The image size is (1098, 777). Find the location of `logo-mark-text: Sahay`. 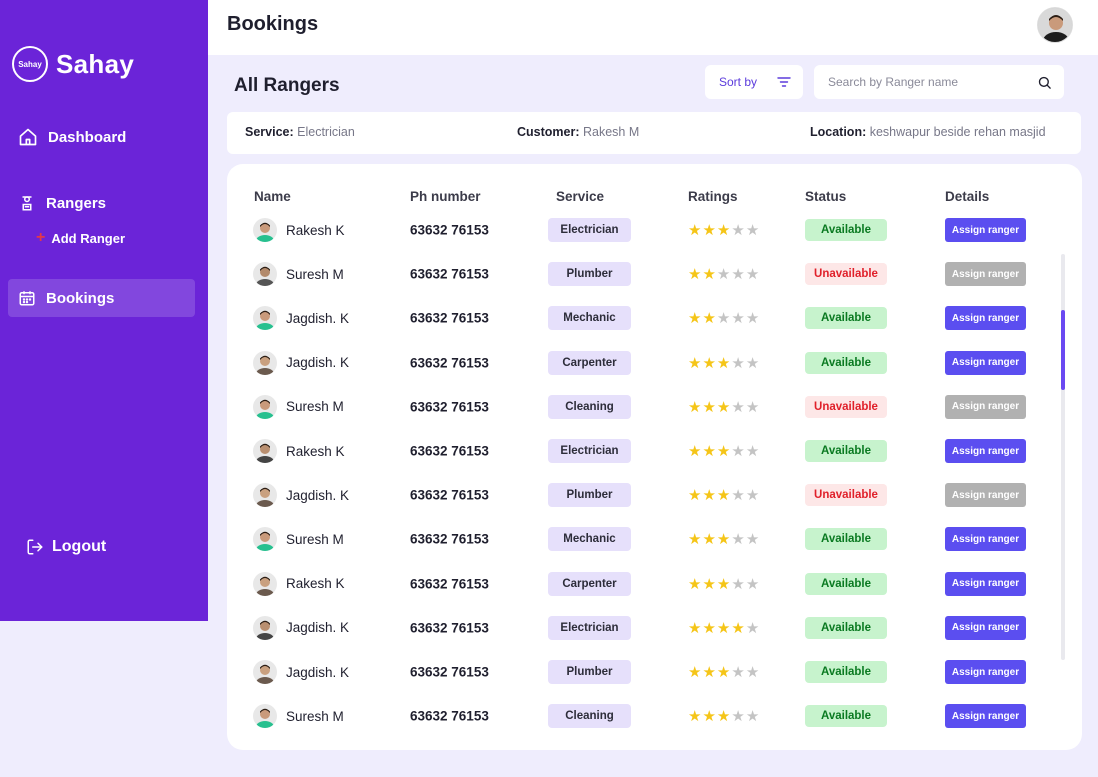

logo-mark-text: Sahay is located at coordinates (30, 64).